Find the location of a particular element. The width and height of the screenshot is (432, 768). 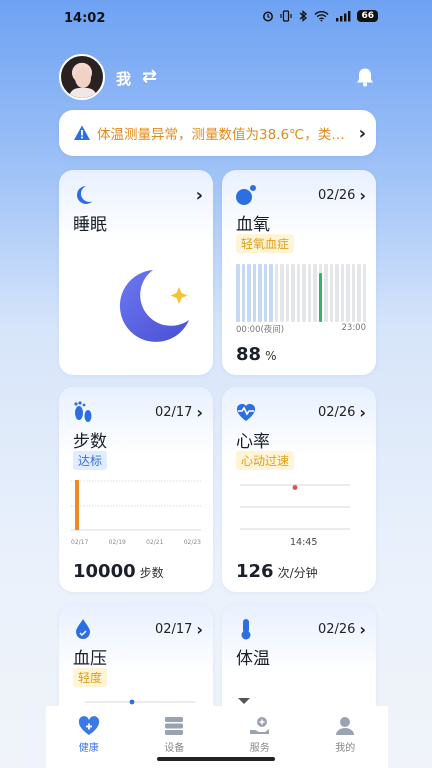

heart-card-header: 02/26 › is located at coordinates (300, 412).